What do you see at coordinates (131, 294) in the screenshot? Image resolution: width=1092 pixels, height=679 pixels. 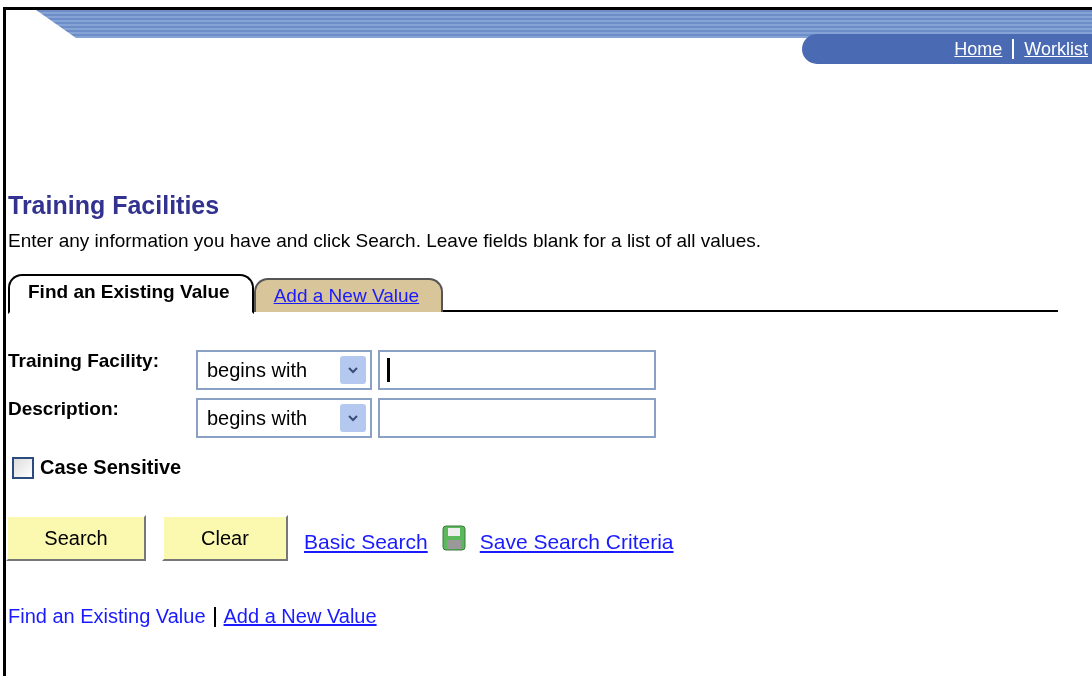 I see `tab: Find an Existing Value` at bounding box center [131, 294].